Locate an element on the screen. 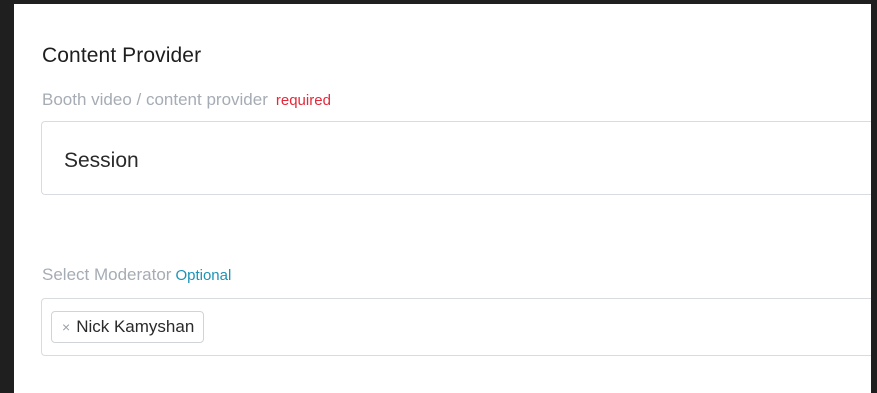 The height and width of the screenshot is (393, 877). moderator-chip-label: Nick Kamyshan is located at coordinates (135, 326).